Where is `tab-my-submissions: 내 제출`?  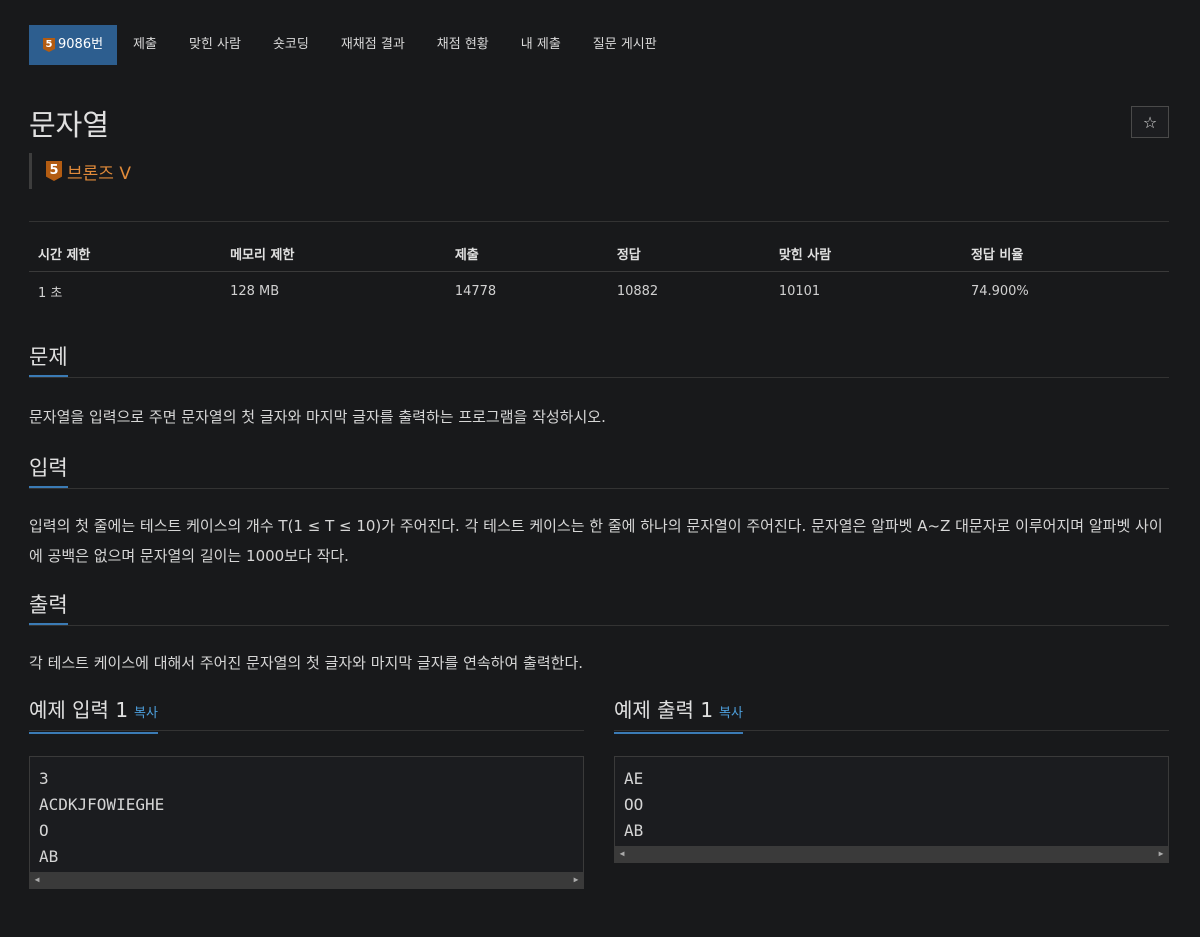
tab-my-submissions: 내 제출 is located at coordinates (541, 45).